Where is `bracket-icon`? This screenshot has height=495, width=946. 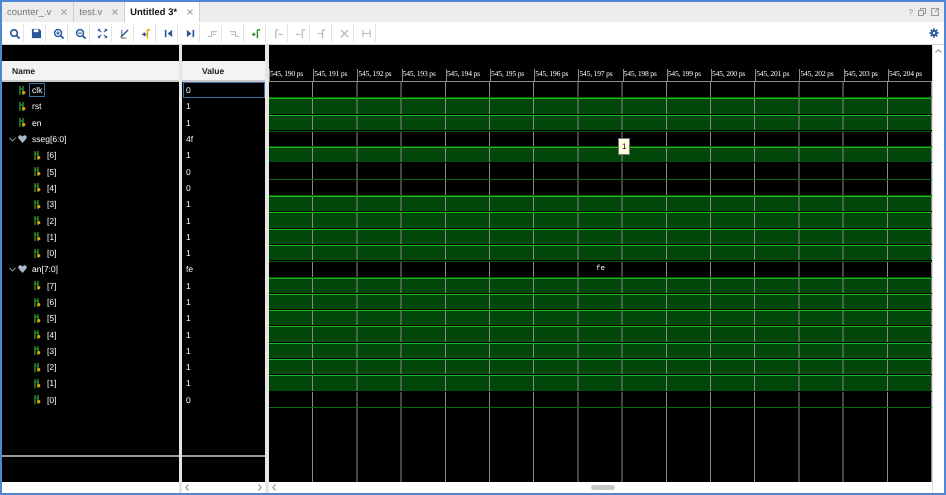
bracket-icon is located at coordinates (366, 33).